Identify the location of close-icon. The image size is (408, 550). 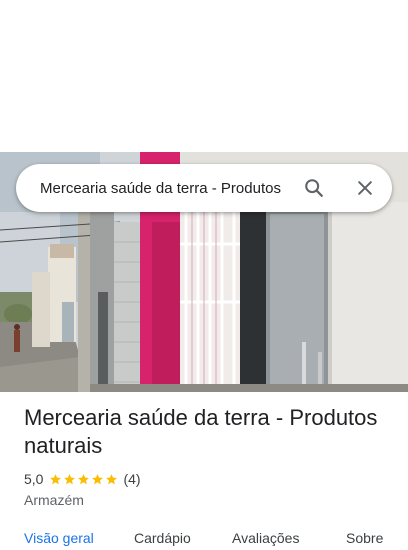
(365, 188).